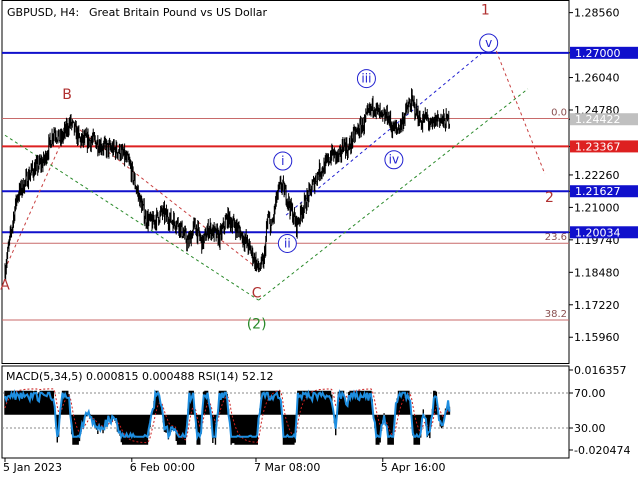  I want to click on wave-label: ii, so click(287, 243).